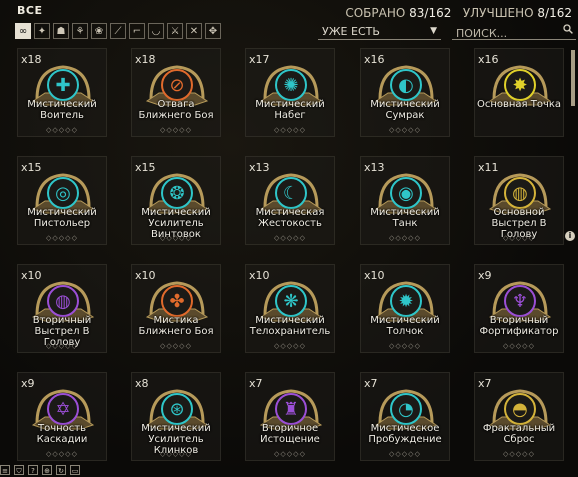 This screenshot has height=477, width=578. Describe the element at coordinates (375, 13) in the screenshot. I see `collected-label: СОБРАНО` at that location.